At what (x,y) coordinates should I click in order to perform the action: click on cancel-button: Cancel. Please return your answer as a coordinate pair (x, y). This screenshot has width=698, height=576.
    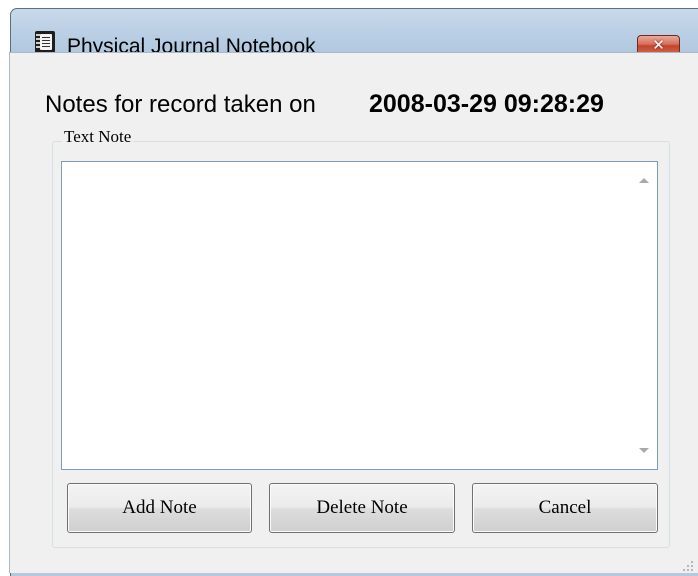
    Looking at the image, I should click on (565, 508).